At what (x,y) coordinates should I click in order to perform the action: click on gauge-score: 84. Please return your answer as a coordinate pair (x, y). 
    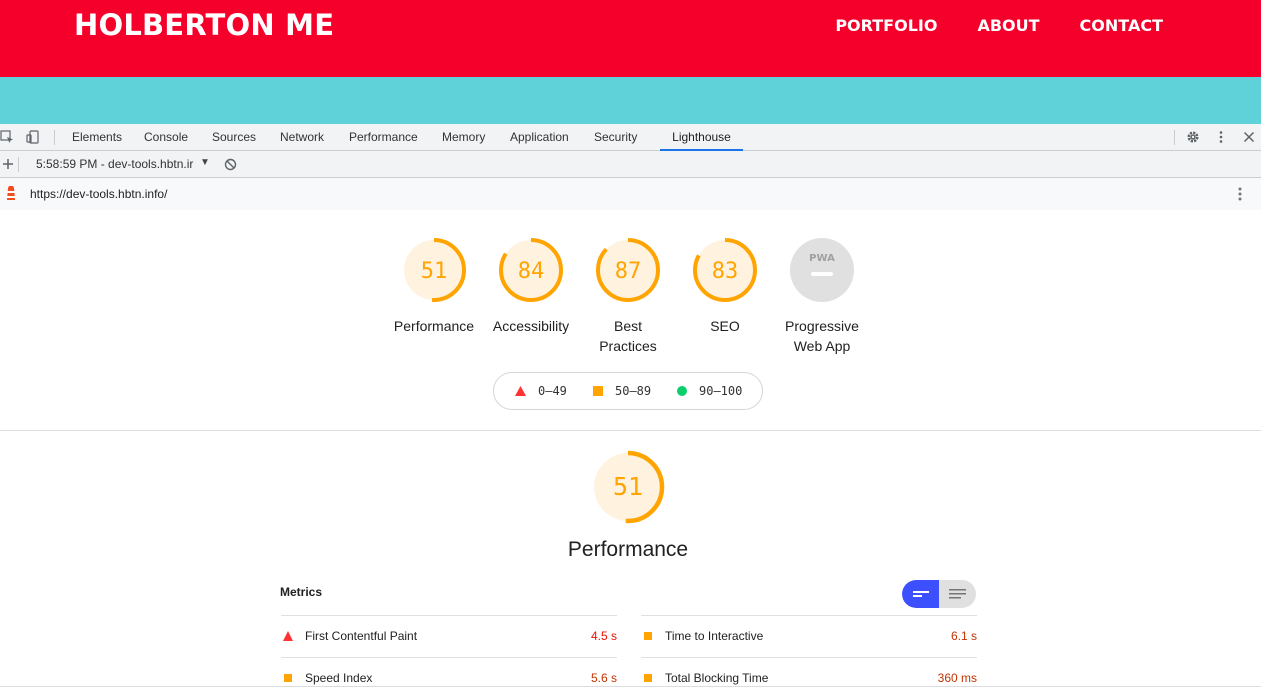
    Looking at the image, I should click on (531, 271).